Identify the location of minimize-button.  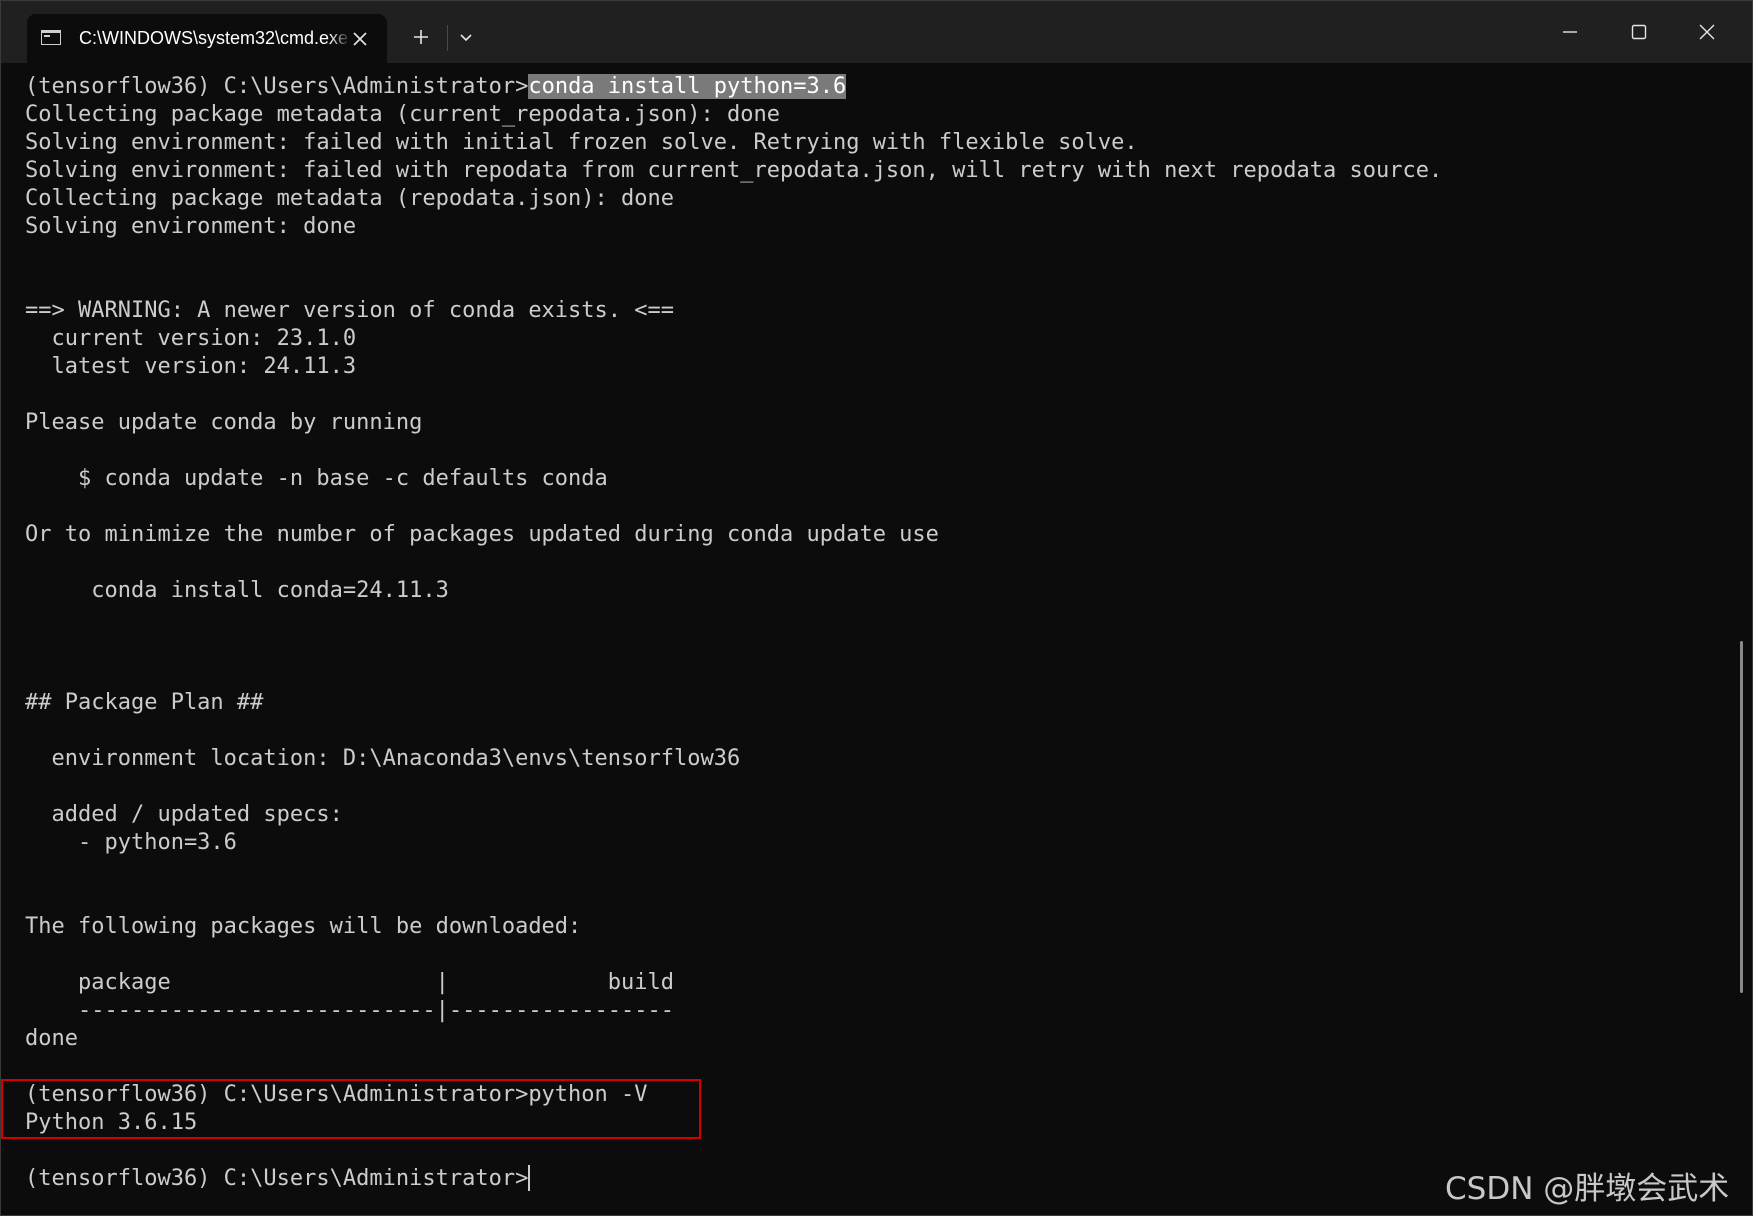
(1570, 32).